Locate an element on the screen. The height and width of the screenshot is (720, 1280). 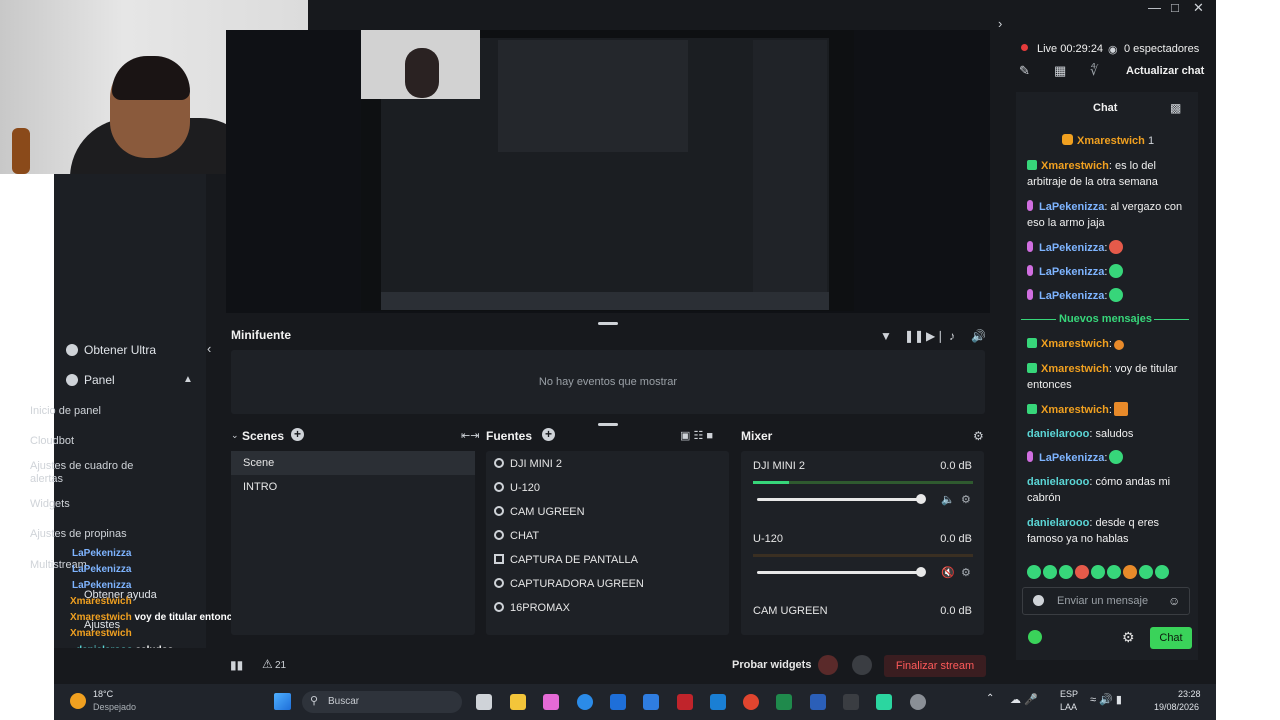
emoji-icon: ☺ is located at coordinates (1174, 601).